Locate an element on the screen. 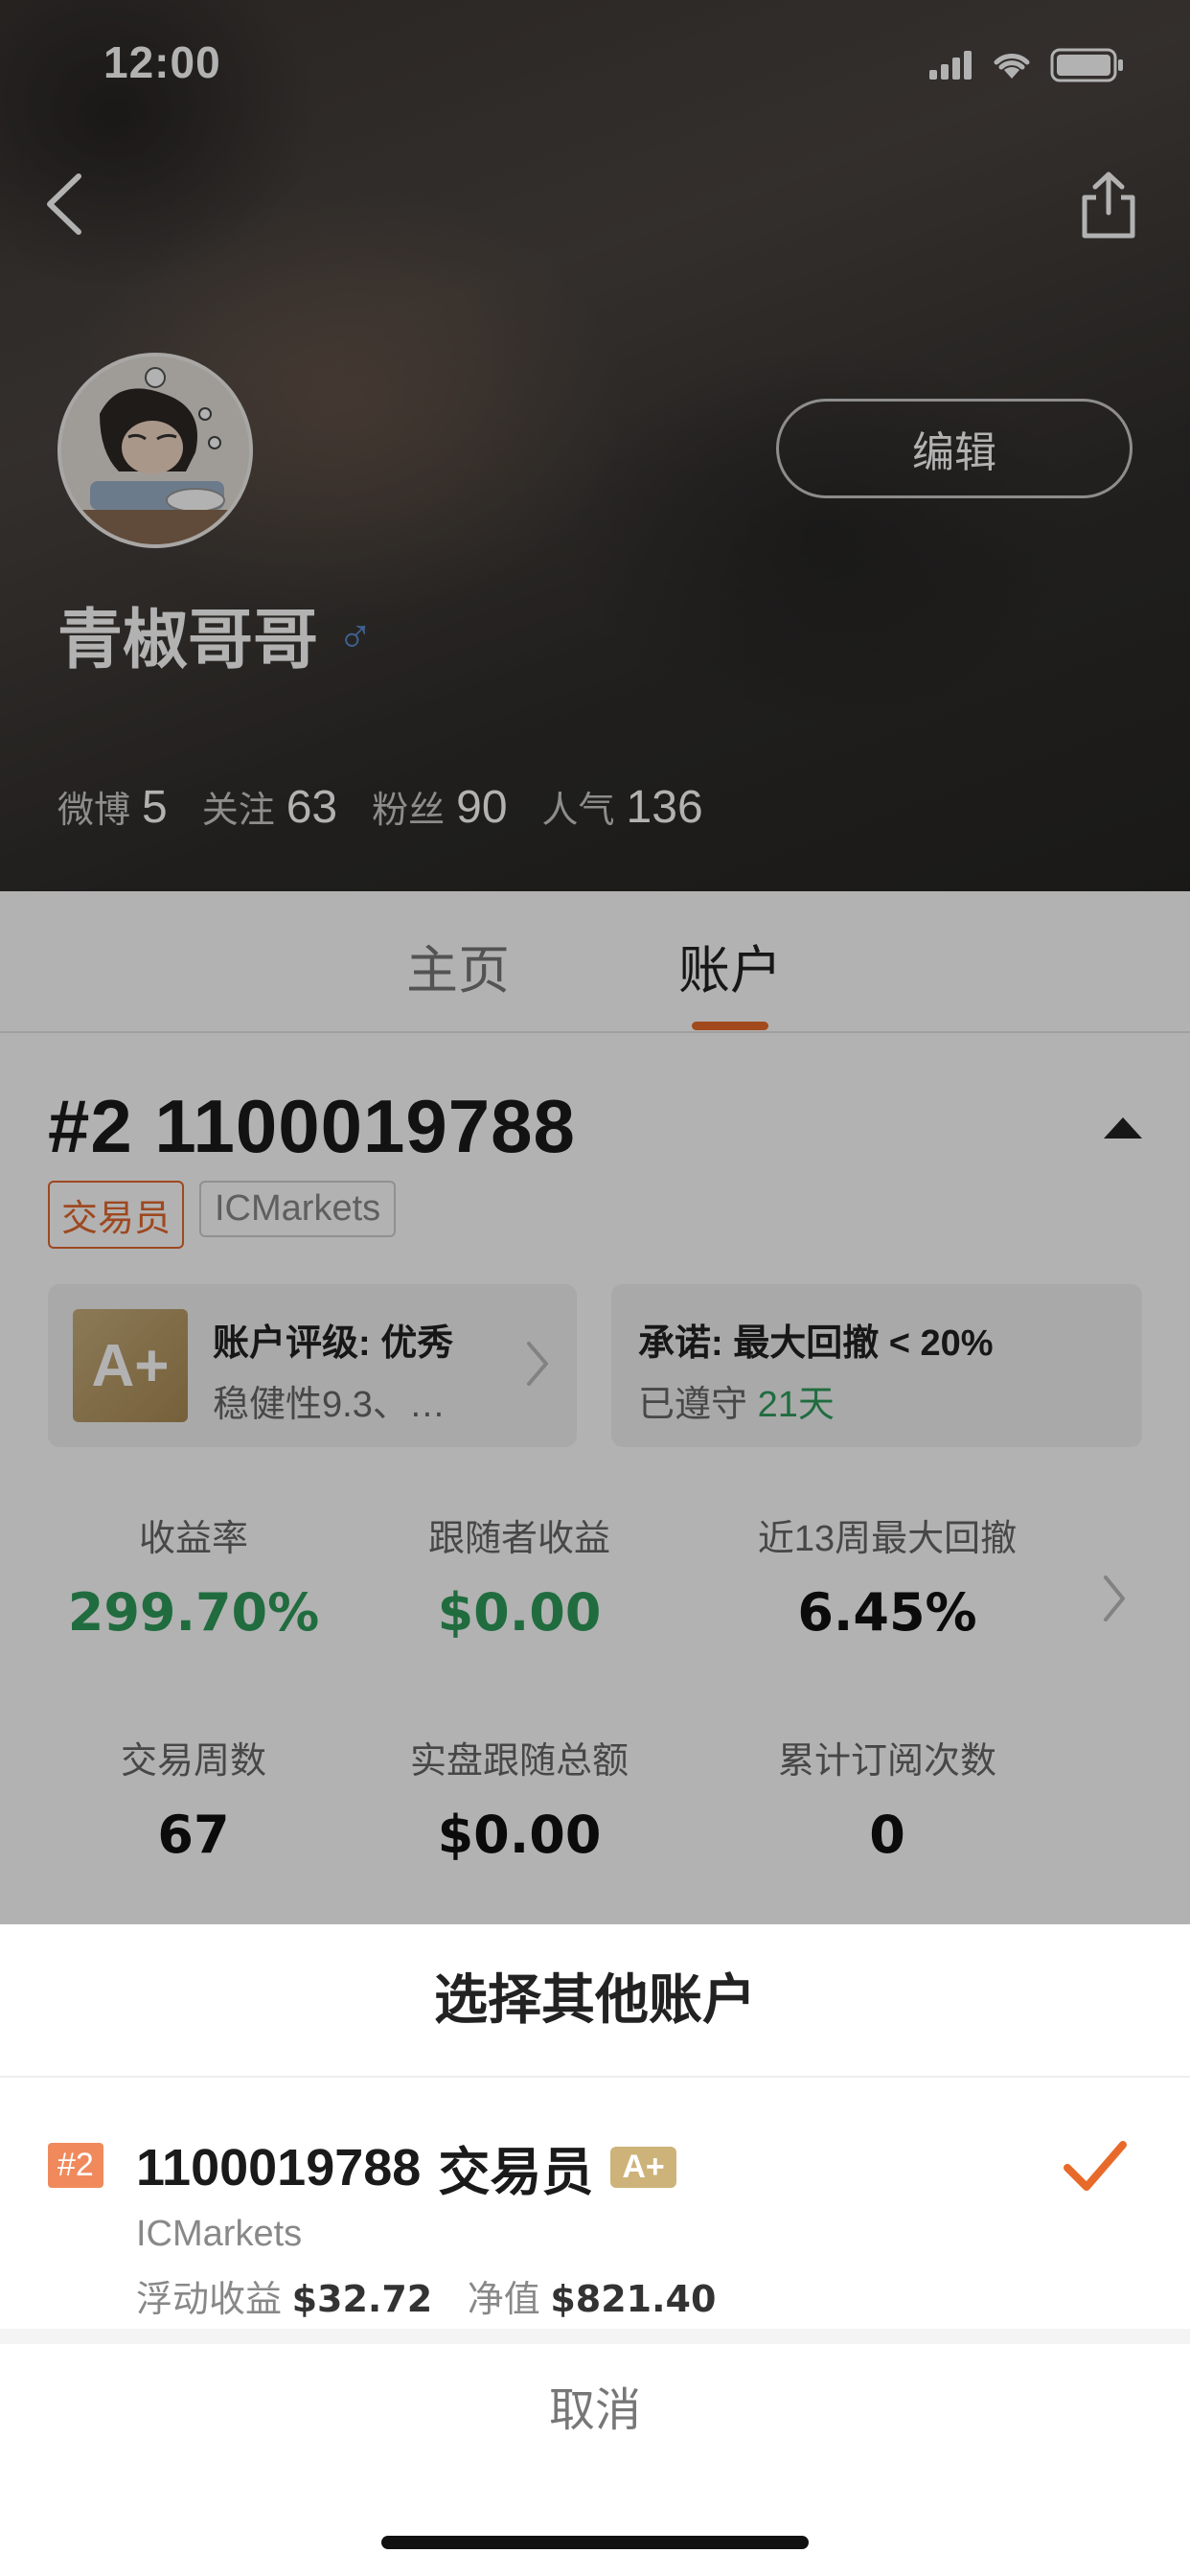 This screenshot has width=1190, height=2576. account-option-role: 交易员 is located at coordinates (516, 2172).